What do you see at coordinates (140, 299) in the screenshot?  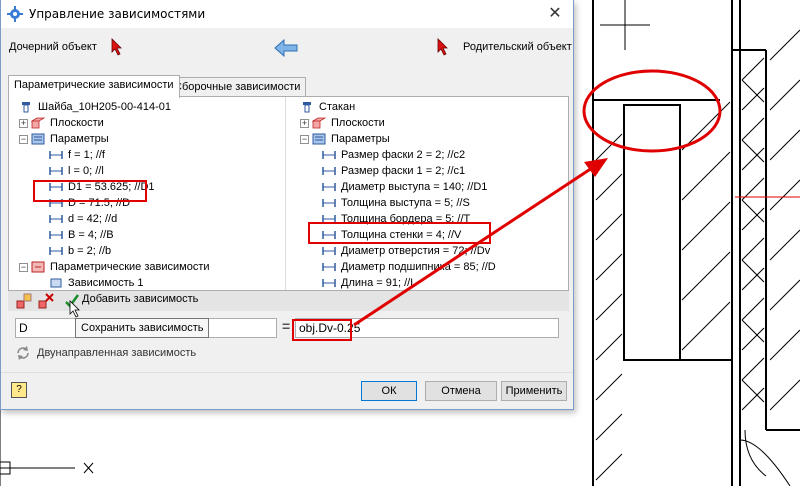 I see `add-dependency-label: Добавить зависимость` at bounding box center [140, 299].